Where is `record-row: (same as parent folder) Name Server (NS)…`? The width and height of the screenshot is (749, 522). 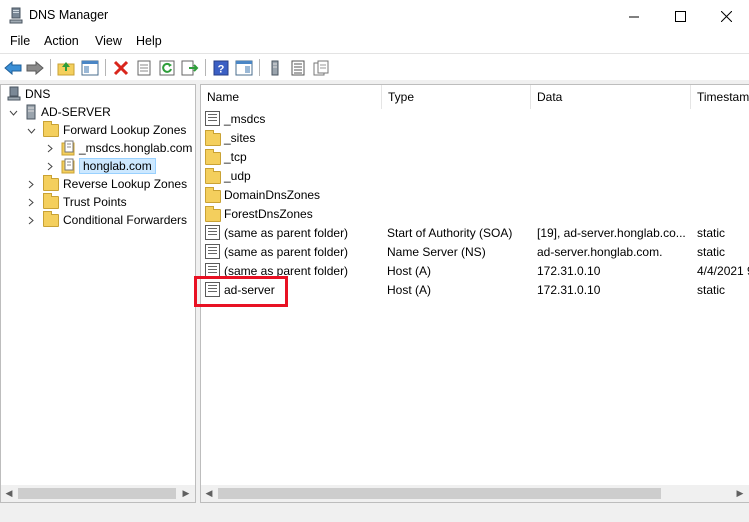
record-row: (same as parent folder) Name Server (NS)… is located at coordinates (475, 252).